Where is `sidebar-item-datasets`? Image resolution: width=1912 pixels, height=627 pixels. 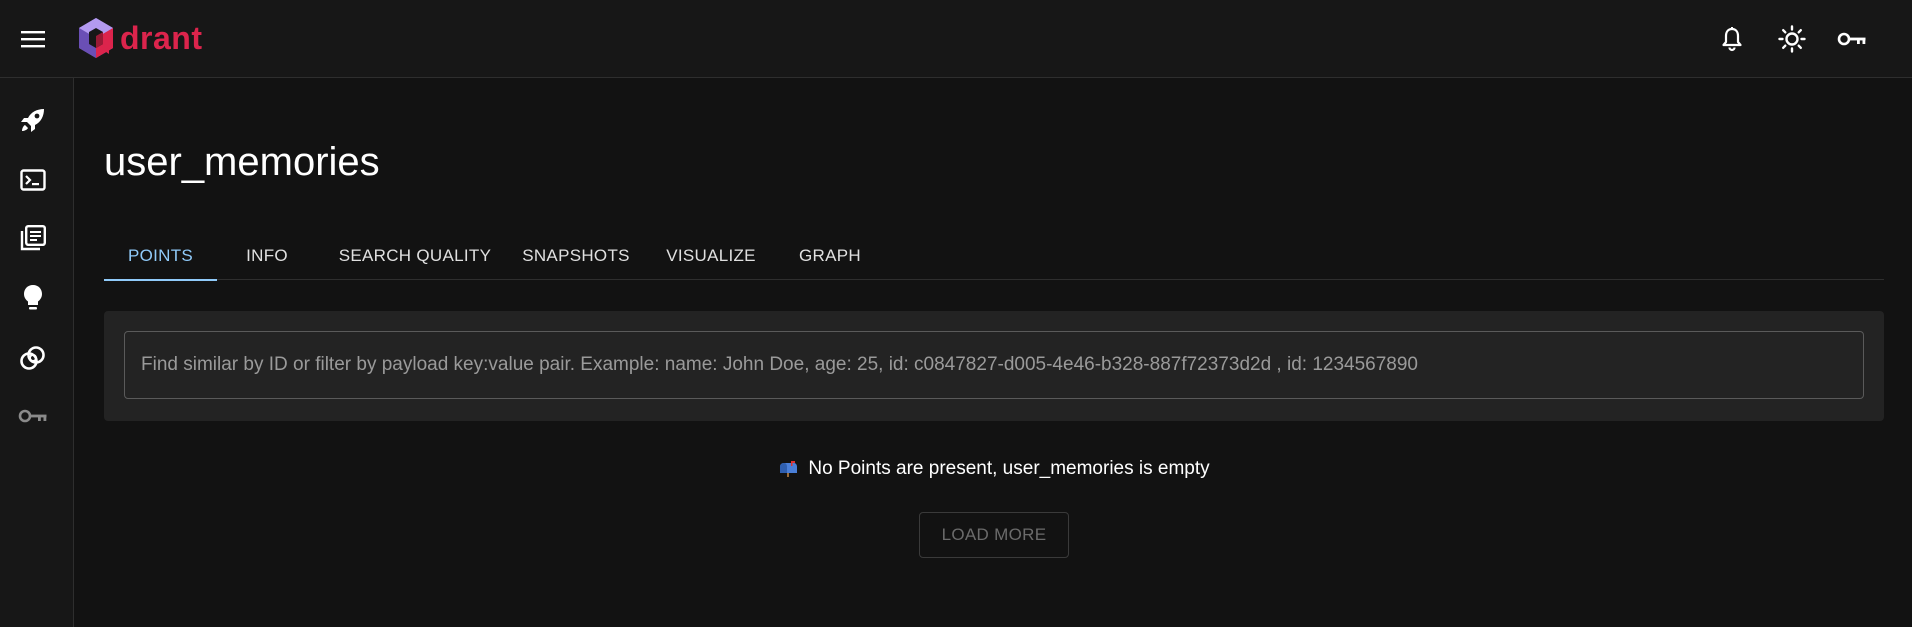
sidebar-item-datasets is located at coordinates (33, 358).